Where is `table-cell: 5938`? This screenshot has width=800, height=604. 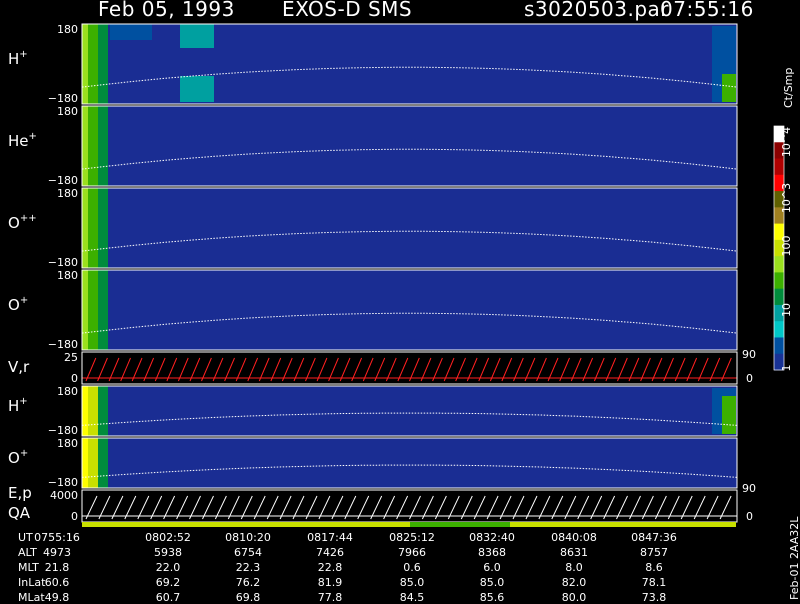
table-cell: 5938 is located at coordinates (168, 552).